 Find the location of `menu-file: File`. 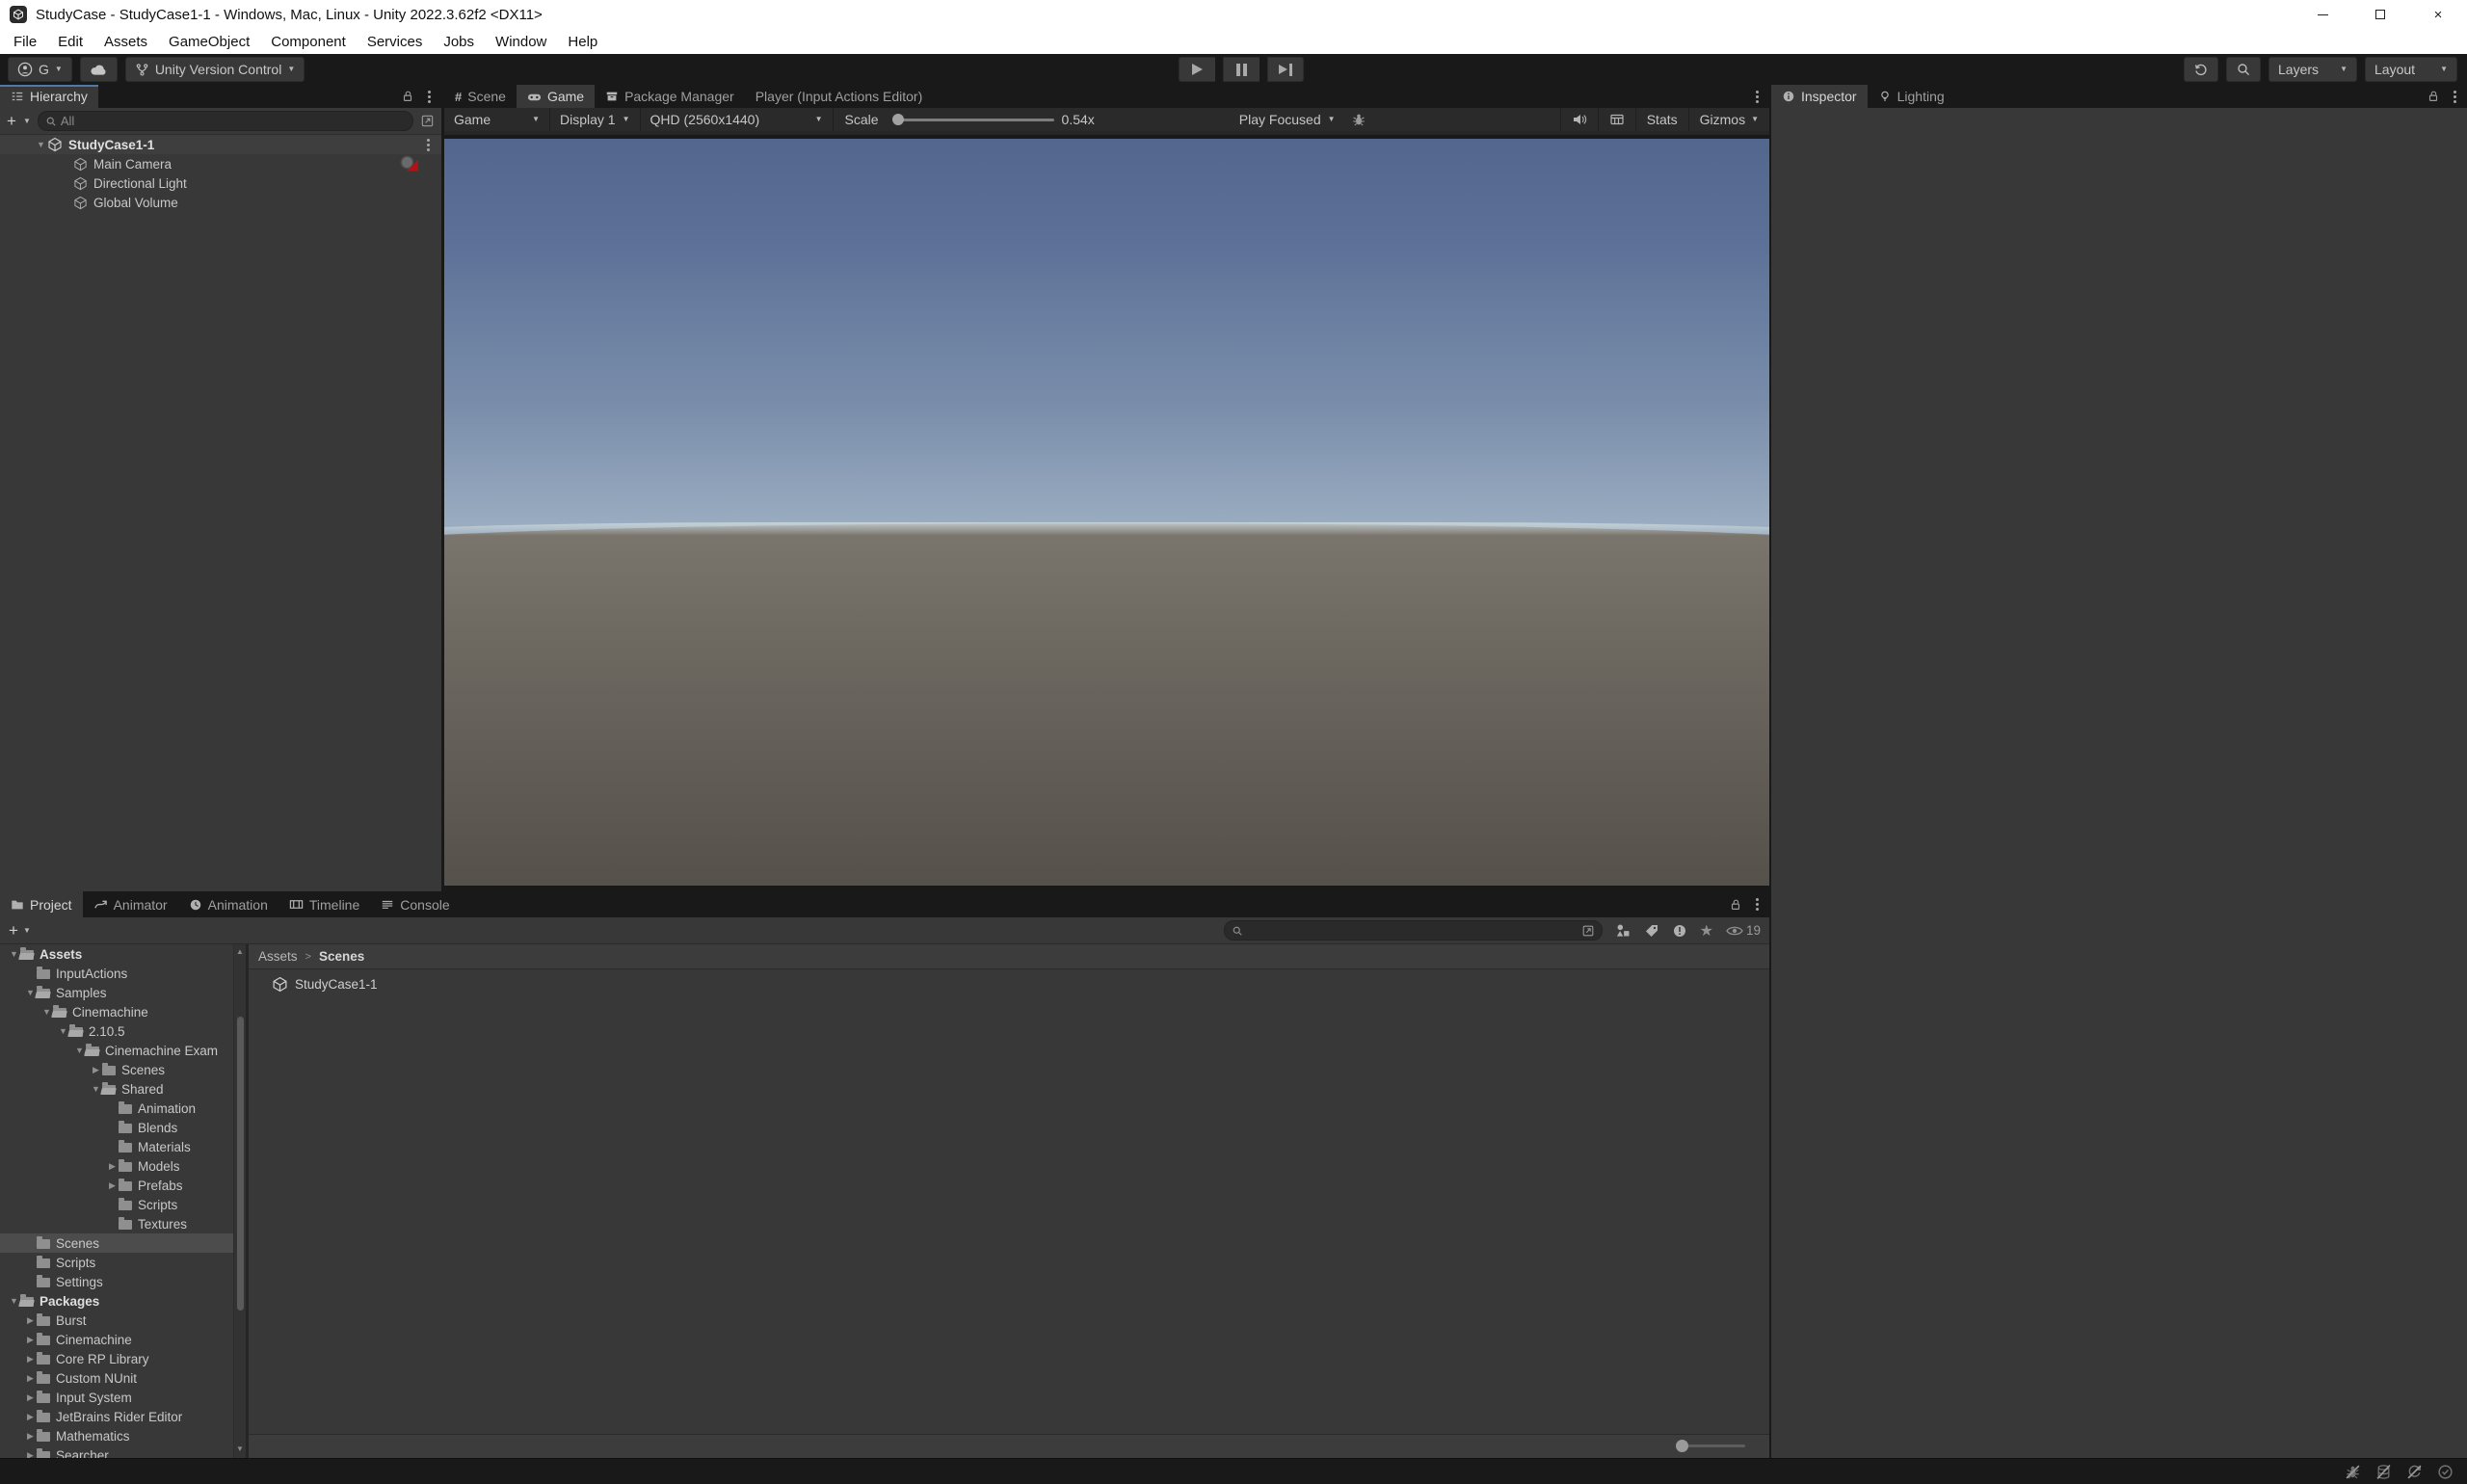

menu-file: File is located at coordinates (25, 41).